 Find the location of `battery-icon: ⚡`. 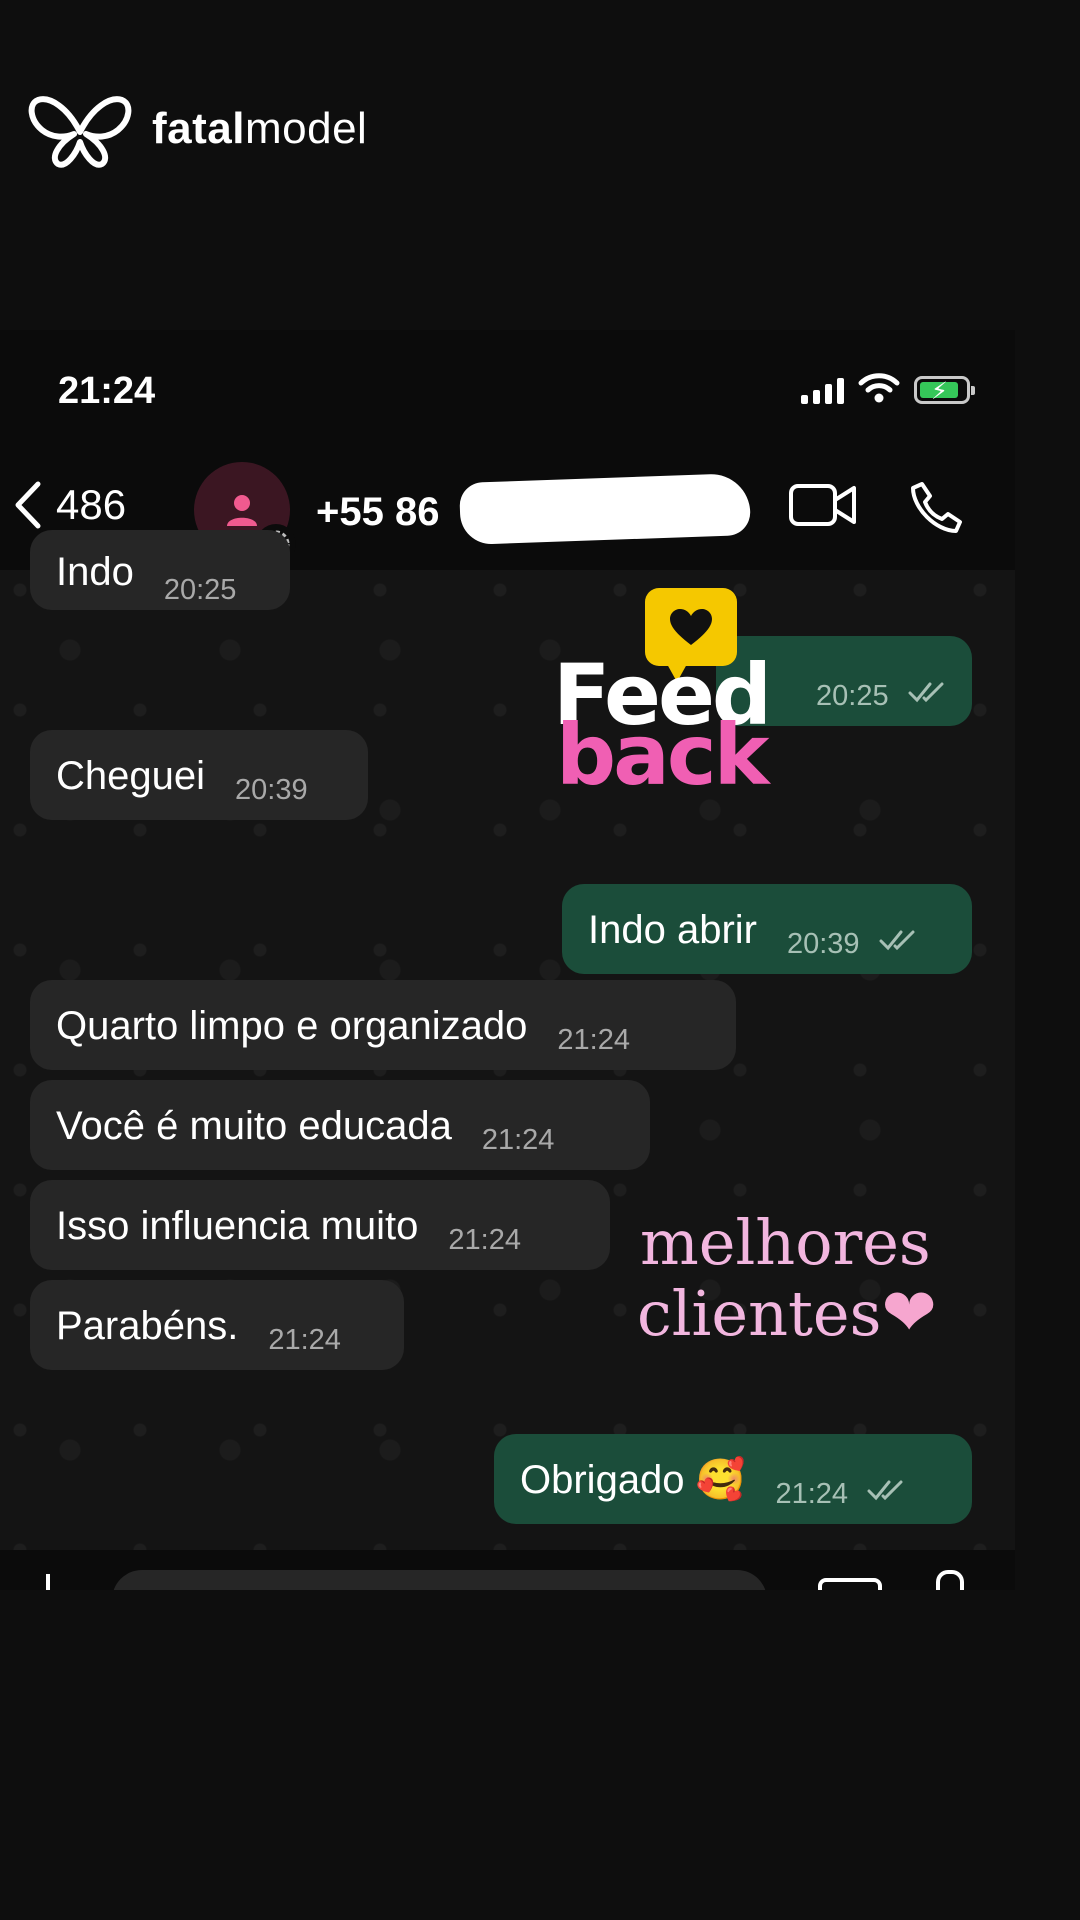

battery-icon: ⚡ is located at coordinates (944, 390).